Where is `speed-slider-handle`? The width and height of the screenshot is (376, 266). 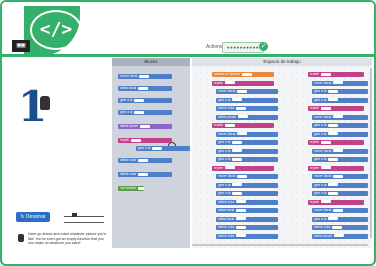 speed-slider-handle is located at coordinates (74, 215).